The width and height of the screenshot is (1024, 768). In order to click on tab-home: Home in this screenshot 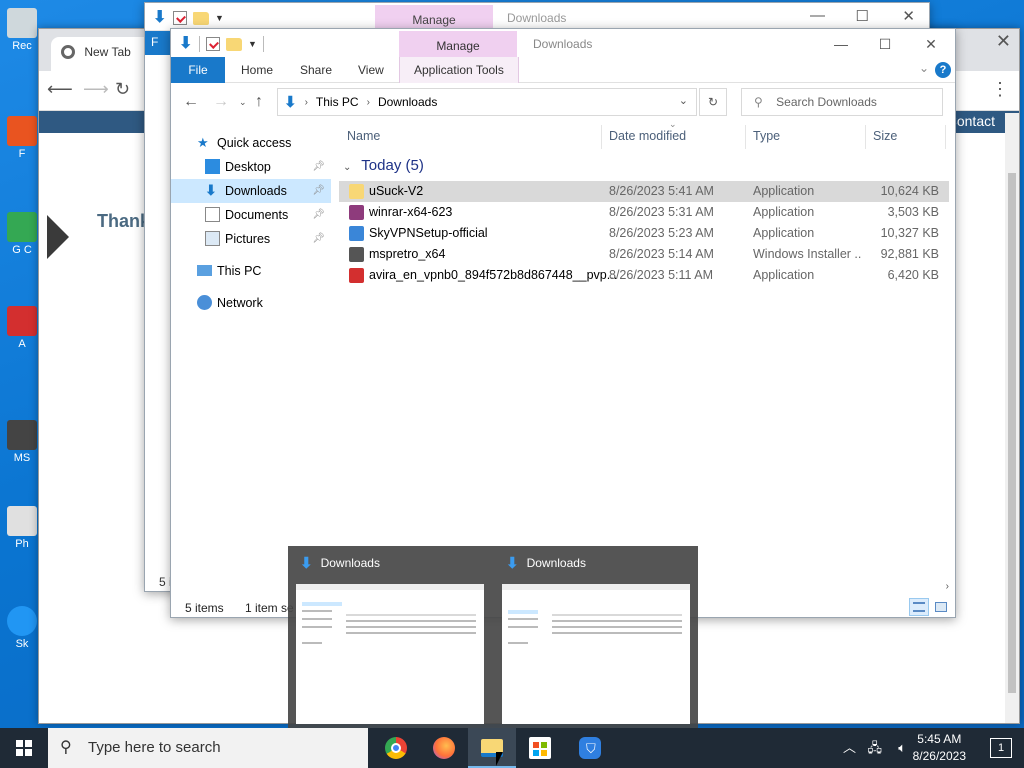, I will do `click(257, 70)`.